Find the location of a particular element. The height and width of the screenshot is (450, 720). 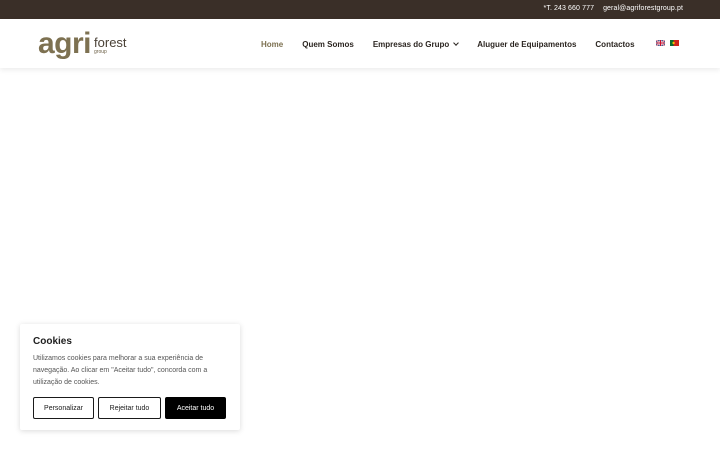

logo-group-text: group is located at coordinates (100, 52).